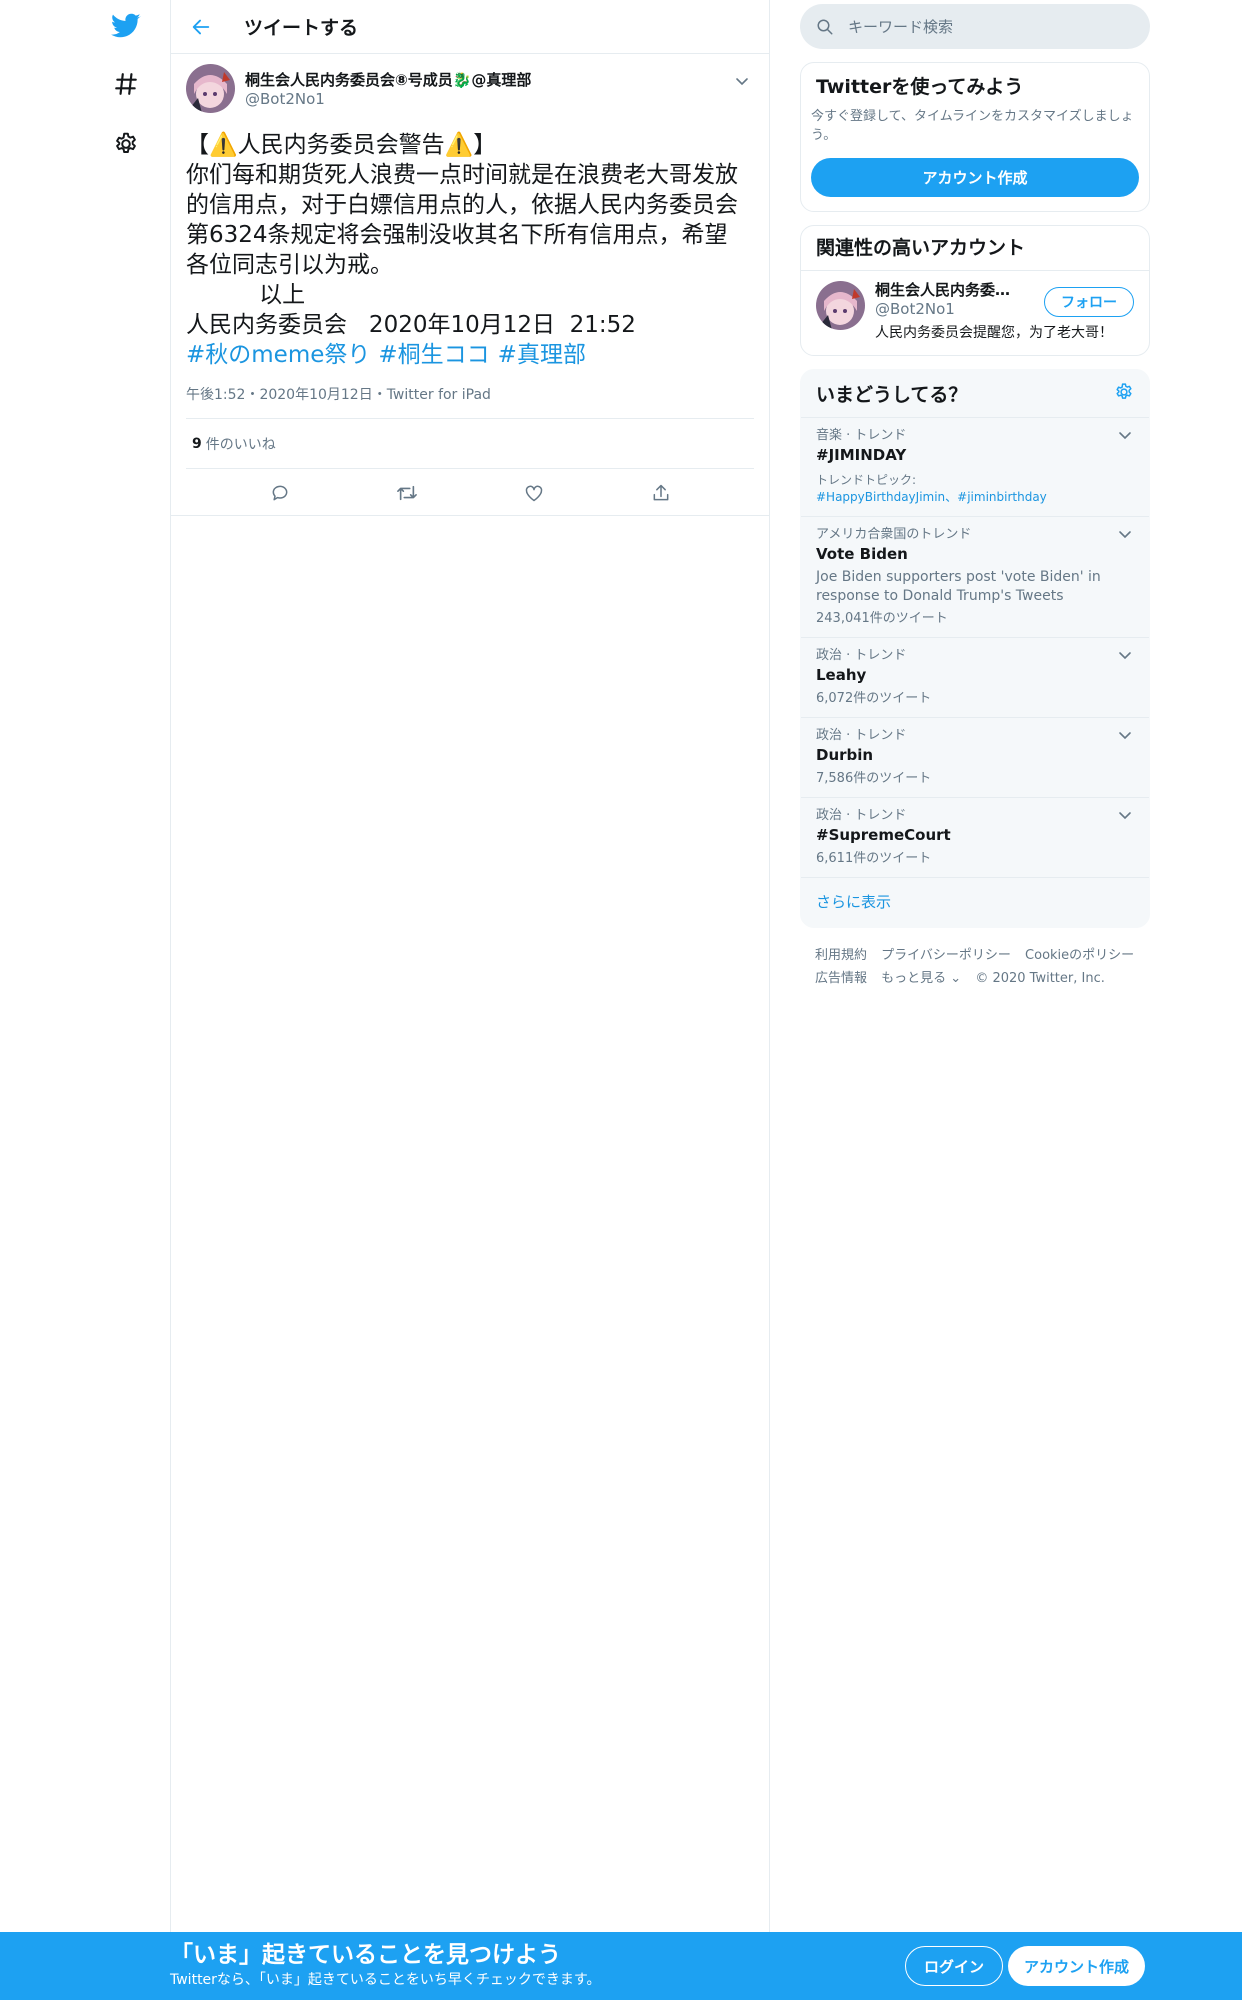  What do you see at coordinates (197, 443) in the screenshot?
I see `likes-count: 9` at bounding box center [197, 443].